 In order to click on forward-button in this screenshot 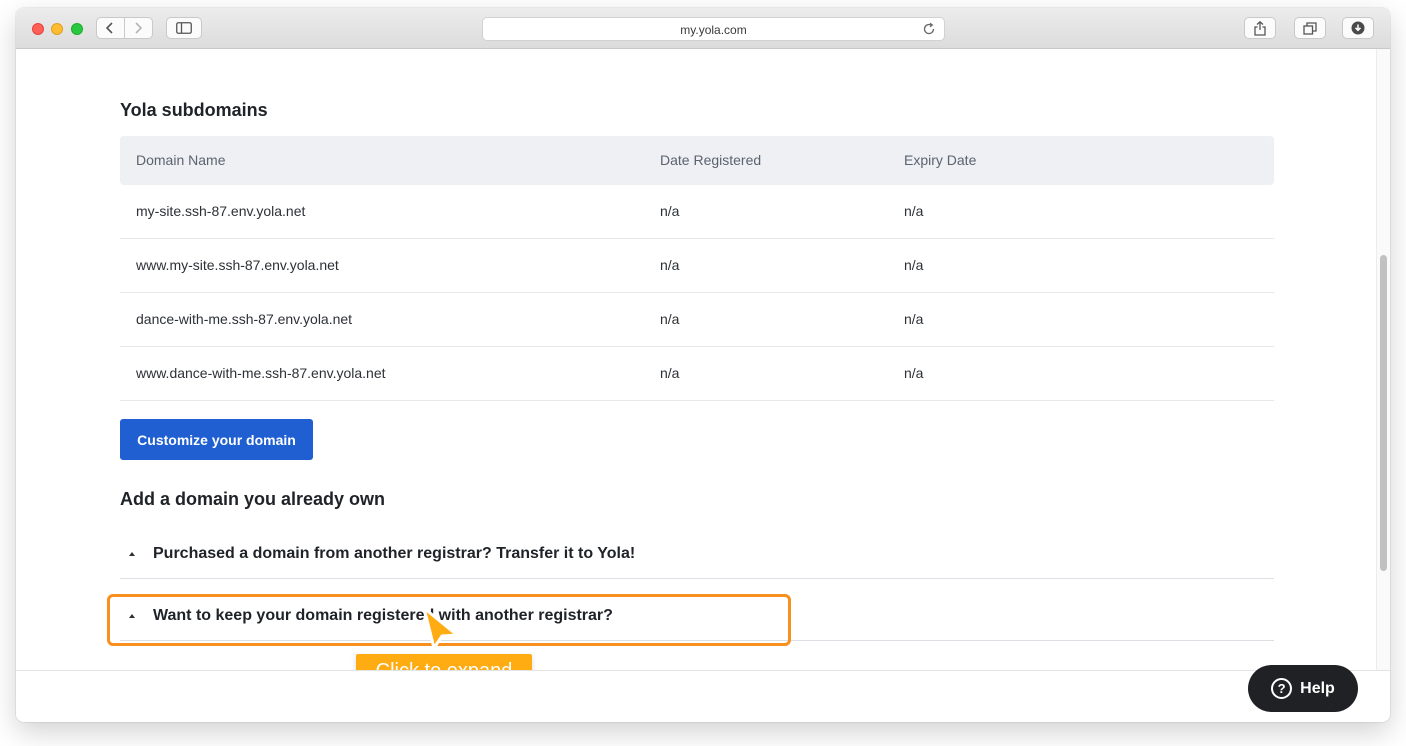, I will do `click(139, 28)`.